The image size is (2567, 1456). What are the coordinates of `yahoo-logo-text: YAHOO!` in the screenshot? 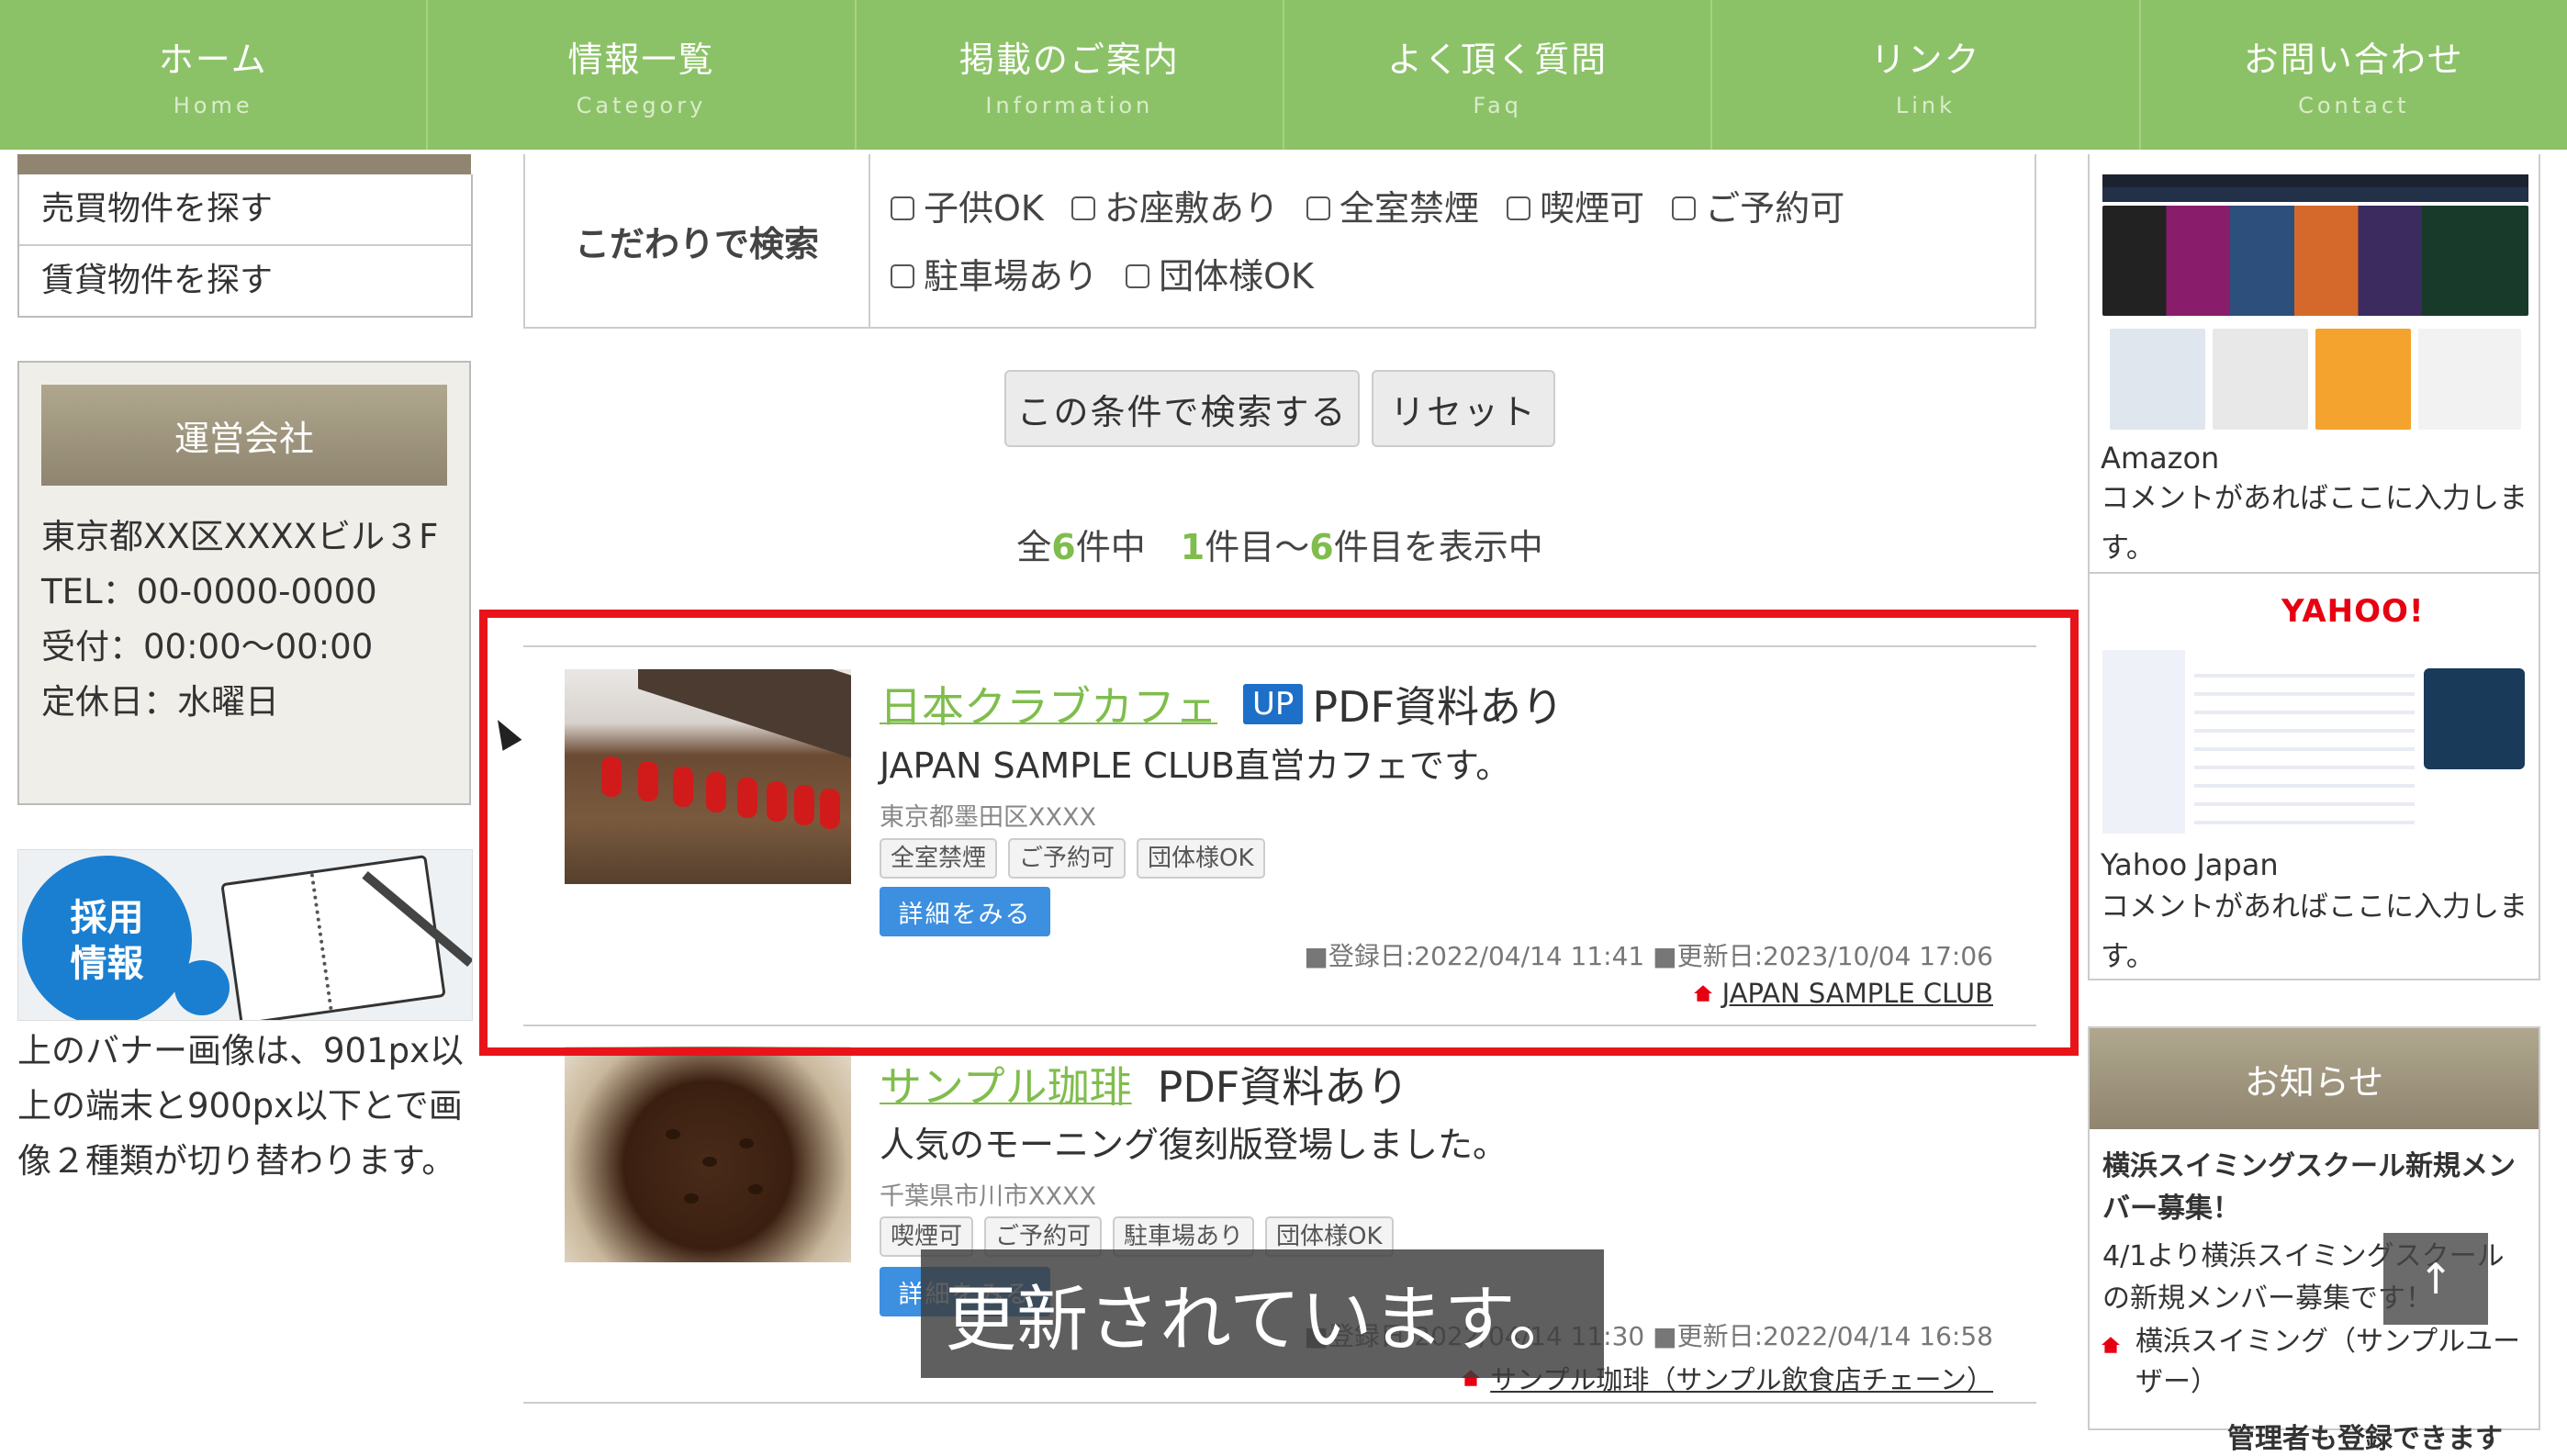 It's located at (2353, 611).